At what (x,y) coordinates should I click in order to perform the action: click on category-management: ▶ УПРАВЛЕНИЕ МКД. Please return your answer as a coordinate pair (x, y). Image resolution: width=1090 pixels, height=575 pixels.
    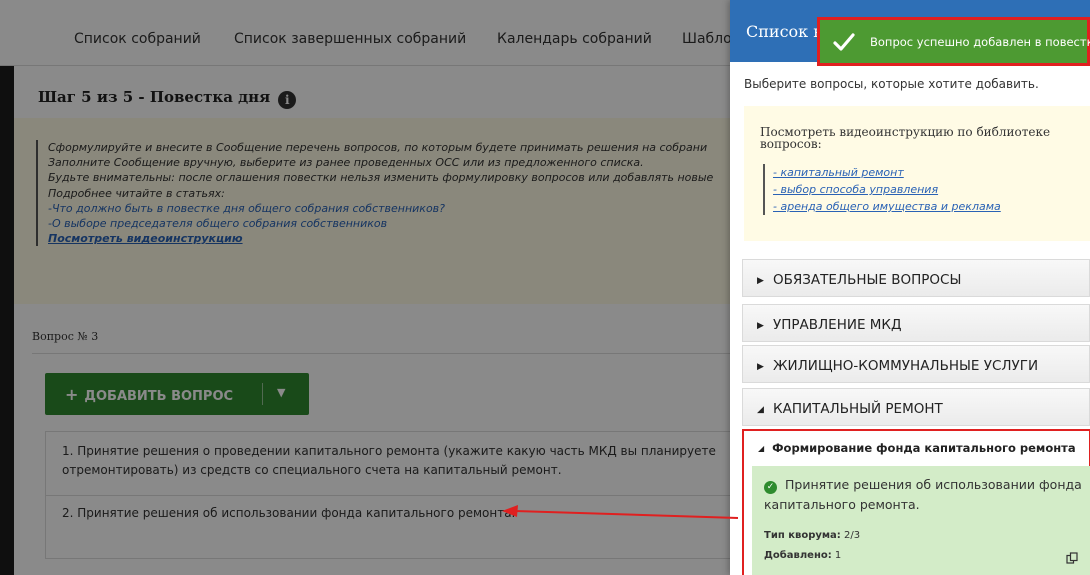
    Looking at the image, I should click on (916, 323).